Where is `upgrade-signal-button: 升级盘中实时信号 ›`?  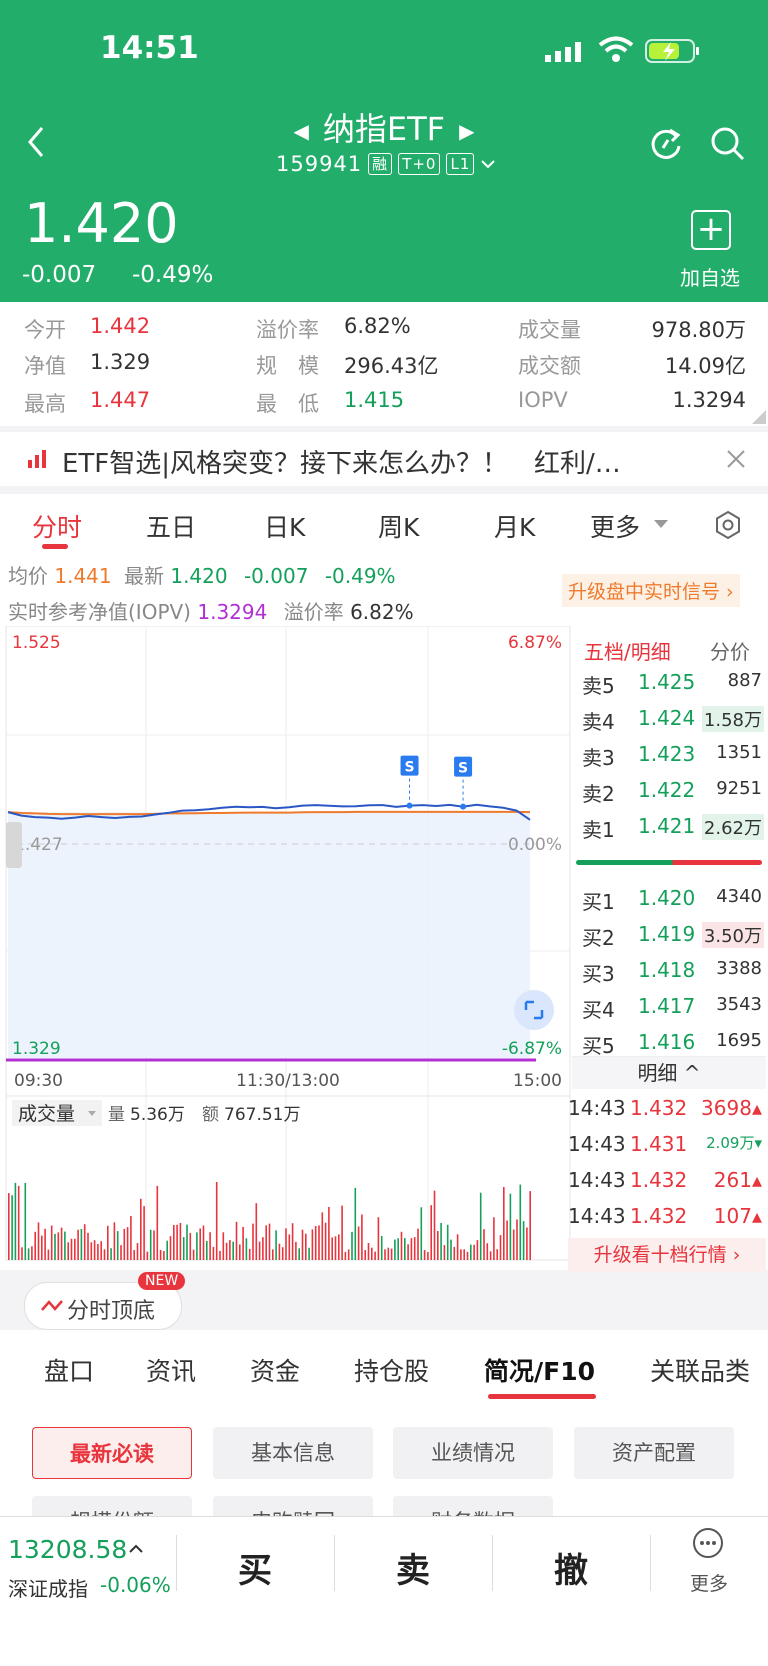 upgrade-signal-button: 升级盘中实时信号 › is located at coordinates (651, 590).